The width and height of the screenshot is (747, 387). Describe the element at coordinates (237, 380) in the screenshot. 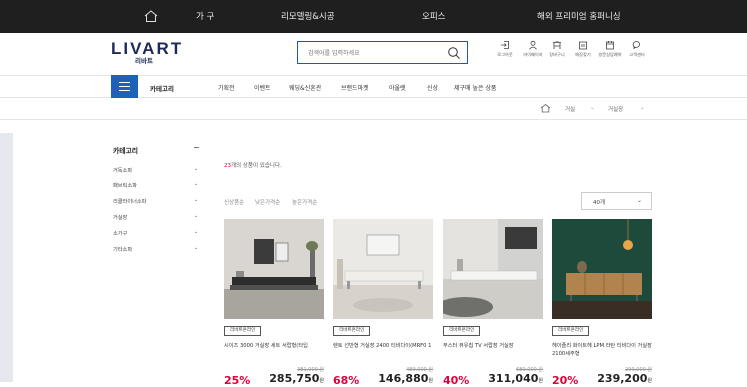

I see `discount-rate: 25%` at that location.